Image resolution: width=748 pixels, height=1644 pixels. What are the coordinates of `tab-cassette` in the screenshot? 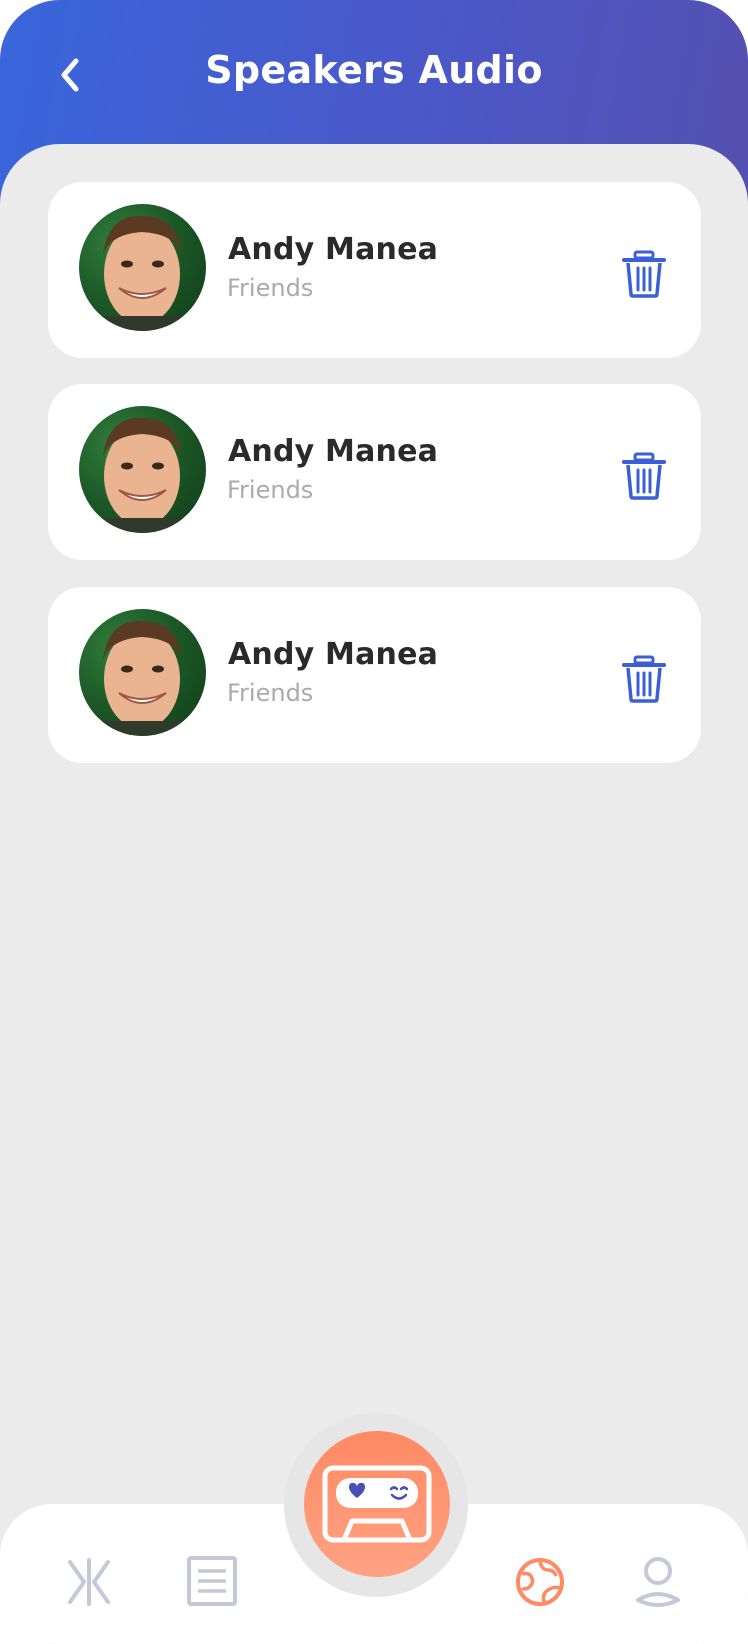 It's located at (377, 1504).